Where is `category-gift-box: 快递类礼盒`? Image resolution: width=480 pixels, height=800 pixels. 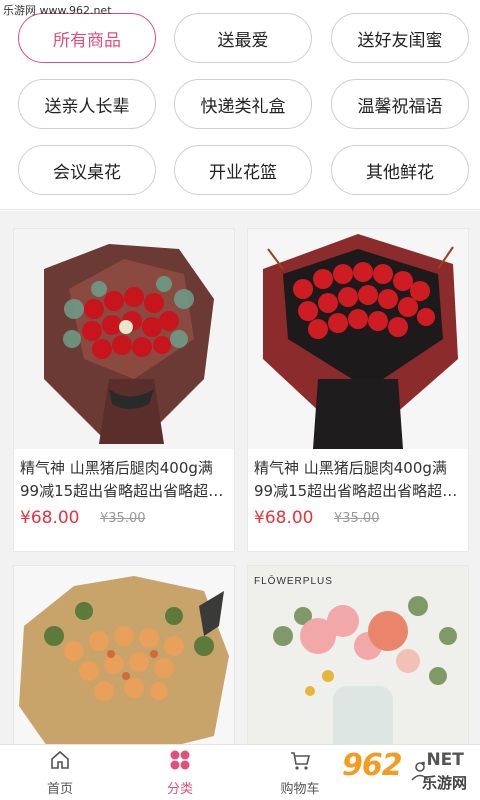
category-gift-box: 快递类礼盒 is located at coordinates (243, 104).